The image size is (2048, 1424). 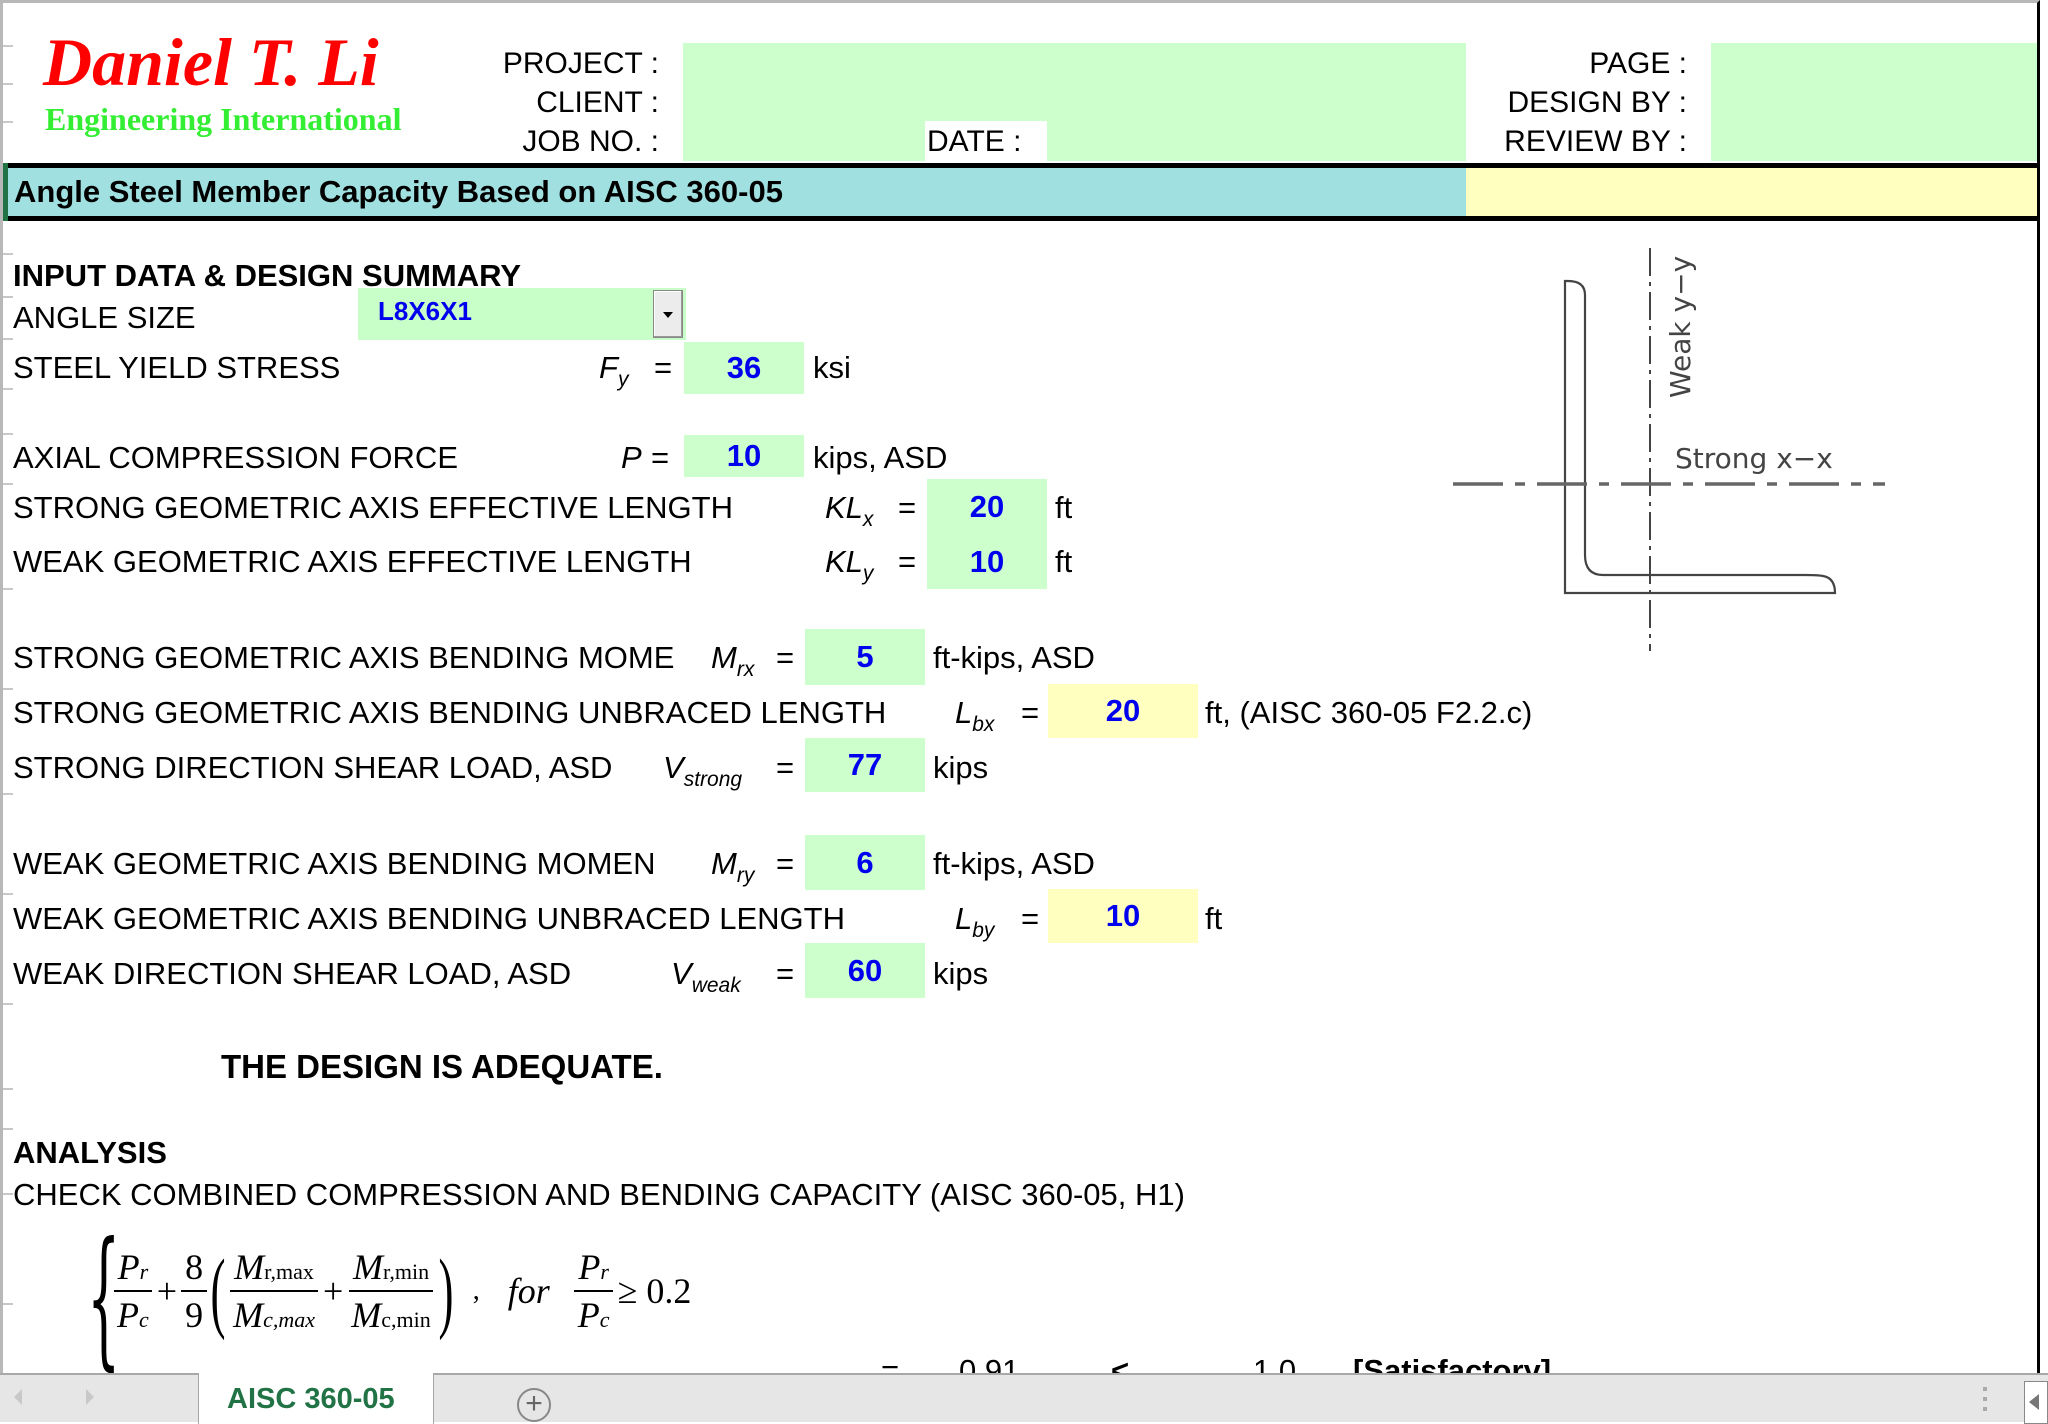 I want to click on design-by-label: DESIGN BY :, so click(x=1597, y=102).